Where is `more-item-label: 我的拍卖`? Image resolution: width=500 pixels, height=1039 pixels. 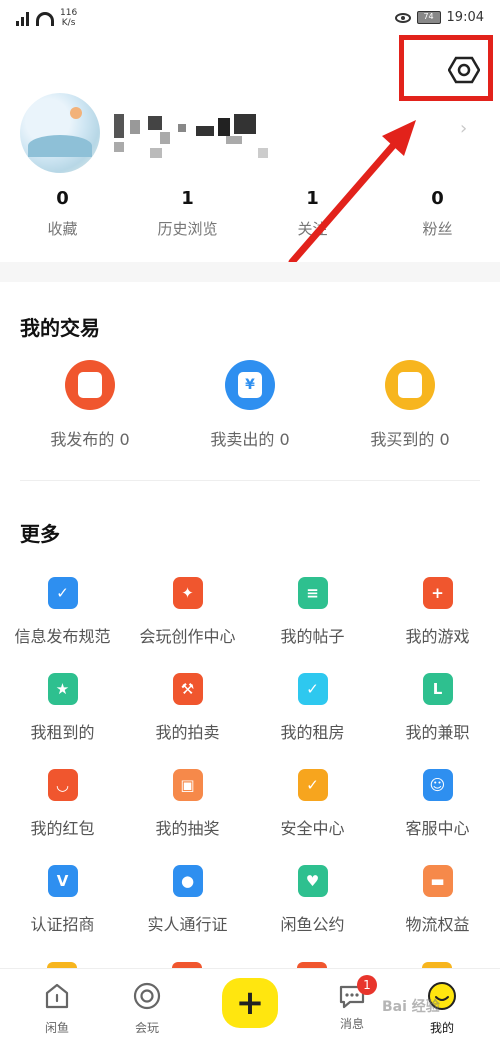 more-item-label: 我的拍卖 is located at coordinates (187, 732).